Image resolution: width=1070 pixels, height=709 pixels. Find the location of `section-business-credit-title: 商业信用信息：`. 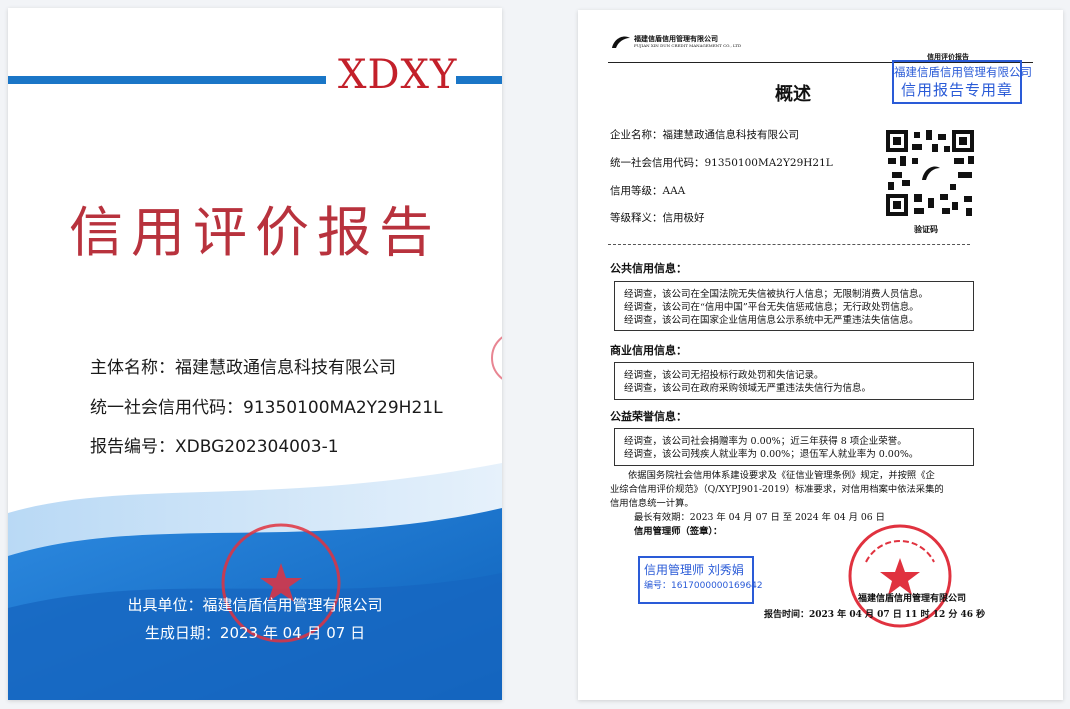

section-business-credit-title: 商业信用信息： is located at coordinates (648, 350).